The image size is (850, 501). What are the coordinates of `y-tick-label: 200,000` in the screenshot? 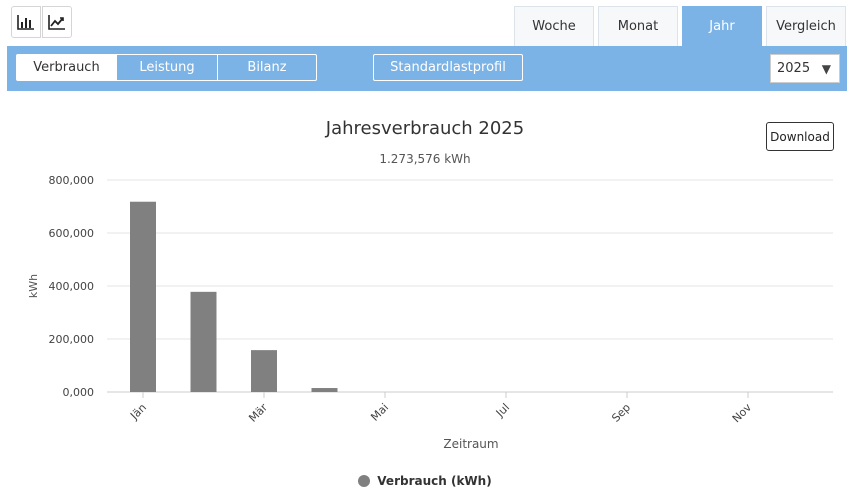 It's located at (72, 339).